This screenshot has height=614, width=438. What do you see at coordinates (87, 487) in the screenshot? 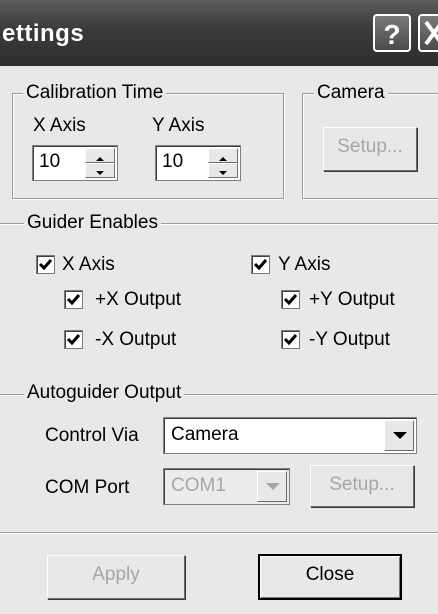
I see `com-port-label: COM Port` at bounding box center [87, 487].